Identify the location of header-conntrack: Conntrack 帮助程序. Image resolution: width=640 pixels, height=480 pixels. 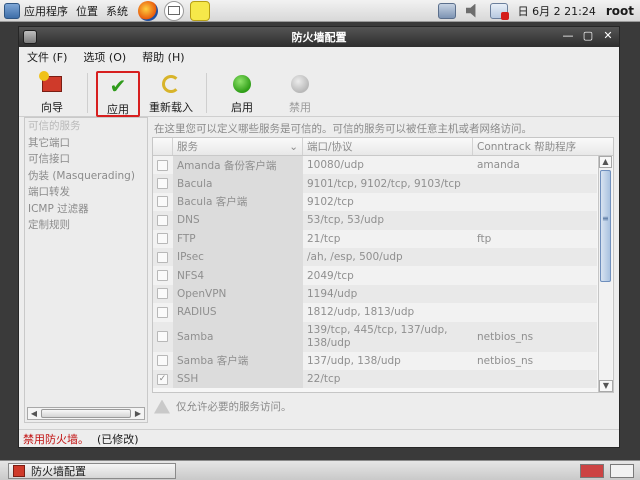
(535, 146).